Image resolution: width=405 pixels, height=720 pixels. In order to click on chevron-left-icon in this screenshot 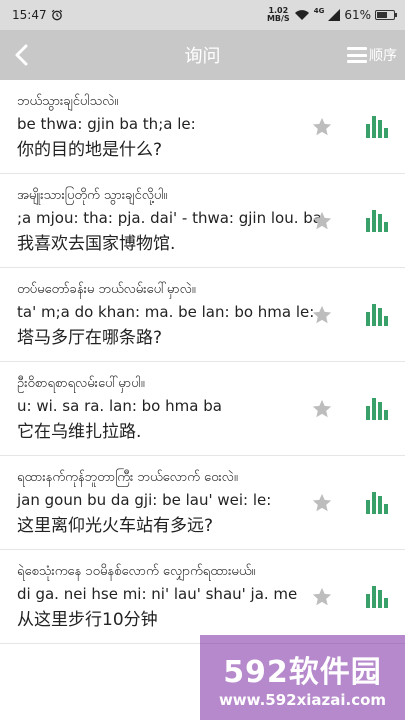, I will do `click(21, 55)`.